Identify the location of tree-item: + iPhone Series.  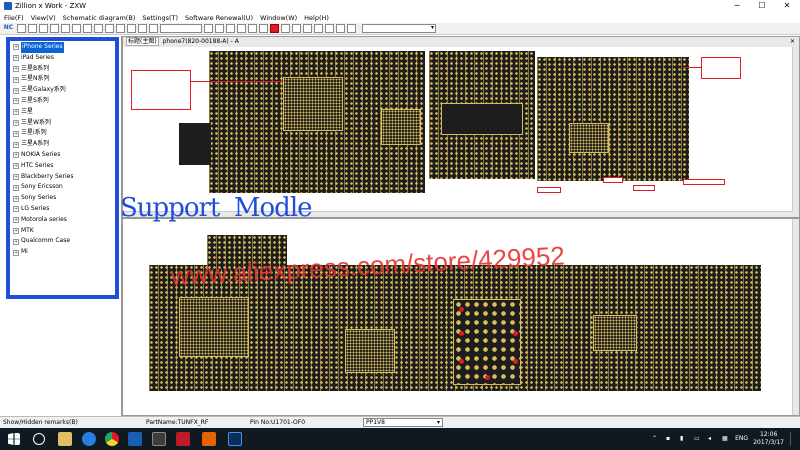
(43, 47).